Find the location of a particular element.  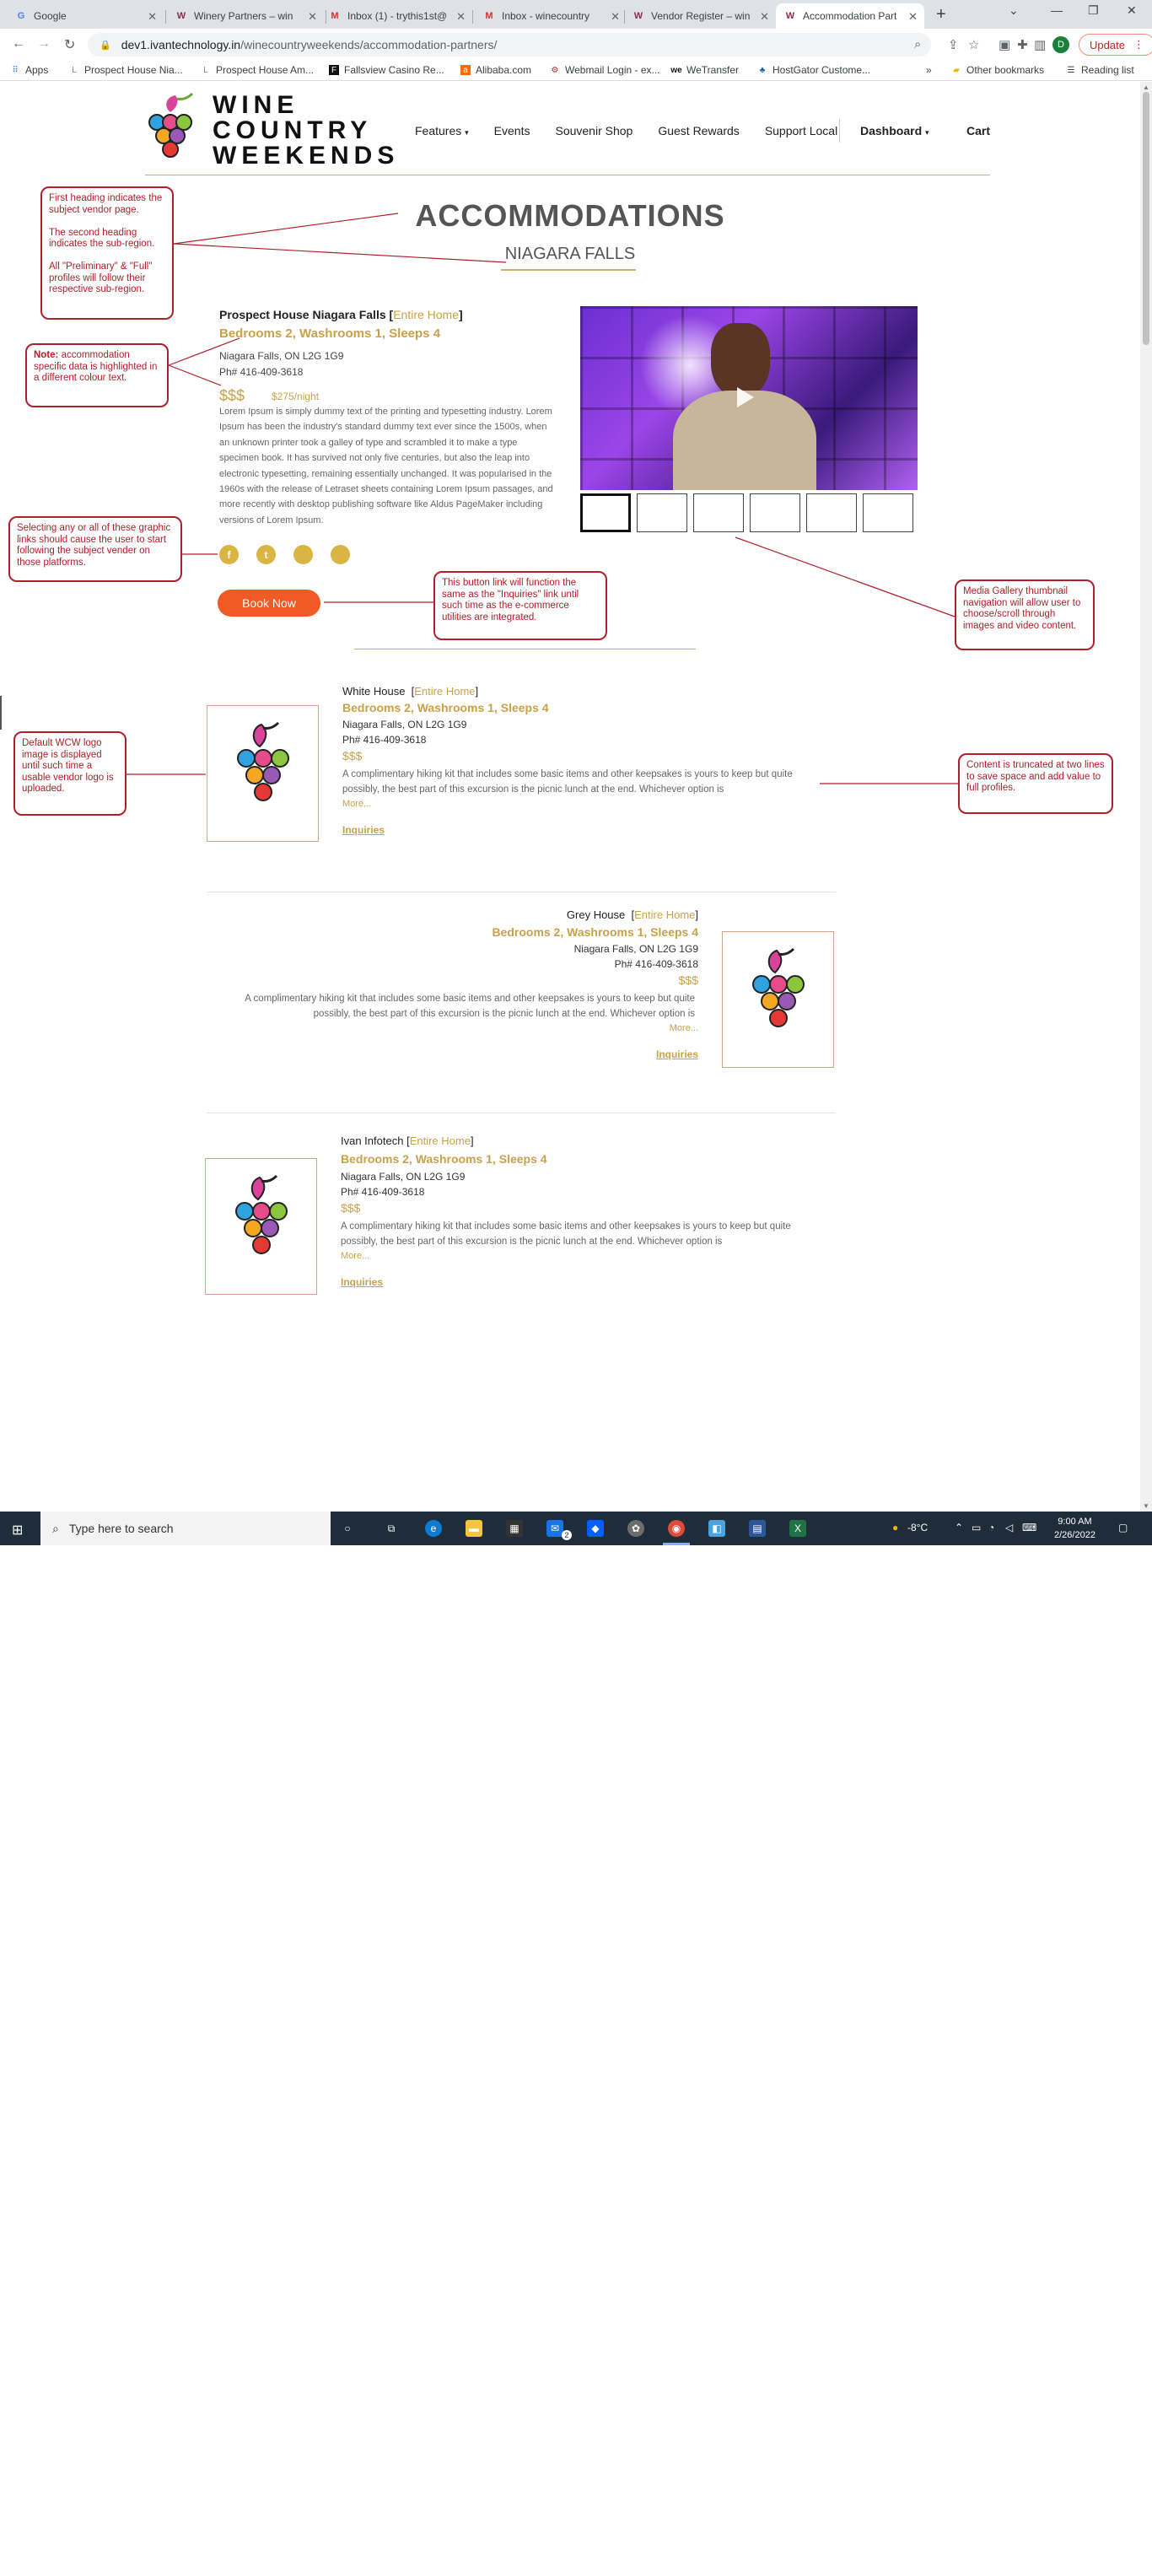

weather-temp: -8°C is located at coordinates (917, 1527).